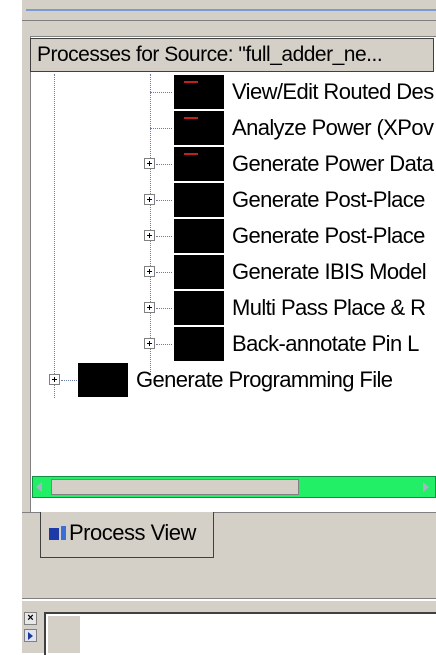 This screenshot has height=655, width=436. Describe the element at coordinates (229, 599) in the screenshot. I see `pane-divider` at that location.